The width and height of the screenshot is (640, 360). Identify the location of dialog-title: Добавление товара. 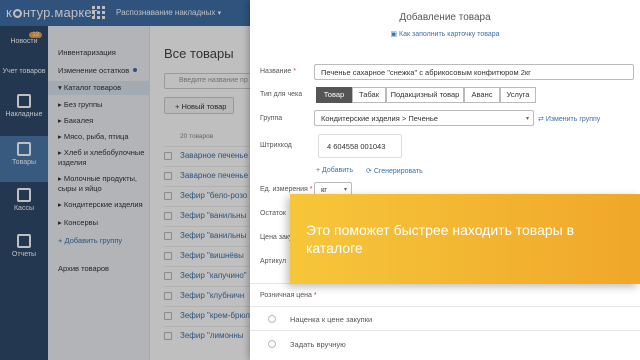
(445, 17).